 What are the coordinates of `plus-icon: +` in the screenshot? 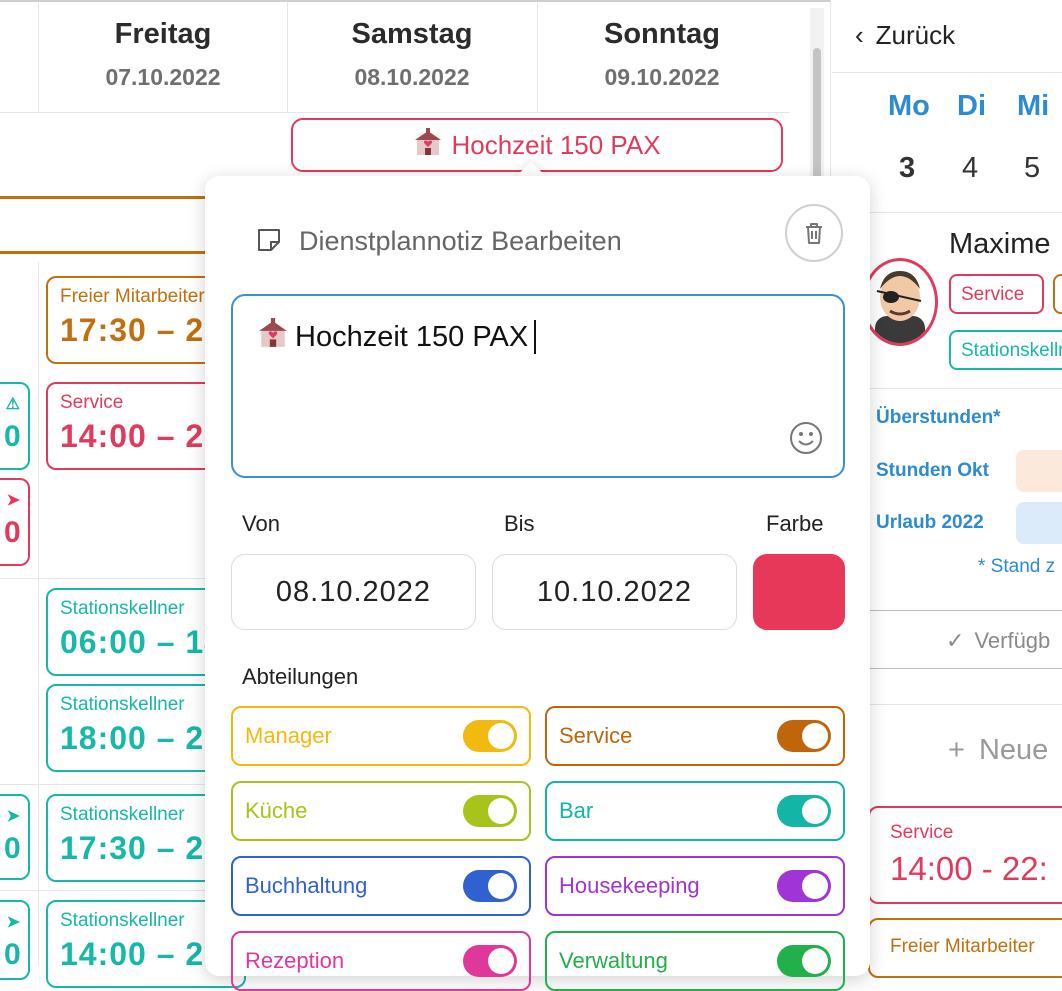 It's located at (956, 750).